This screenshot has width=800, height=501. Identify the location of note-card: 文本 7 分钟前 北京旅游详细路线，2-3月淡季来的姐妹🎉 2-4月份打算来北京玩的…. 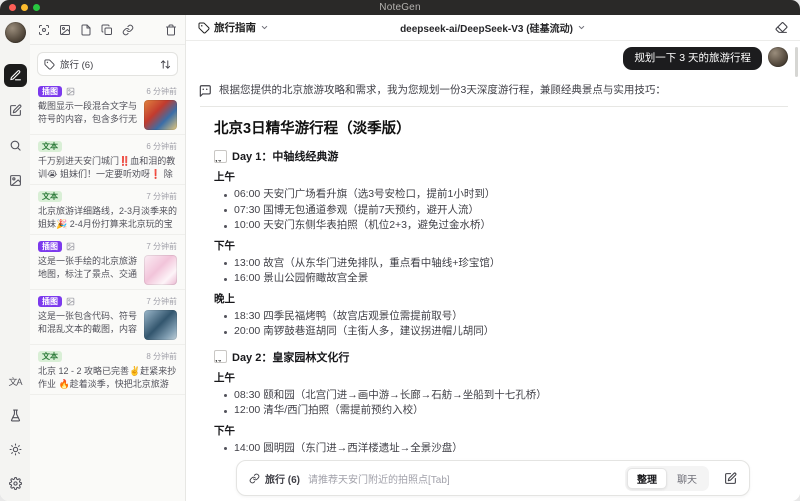
(107, 210).